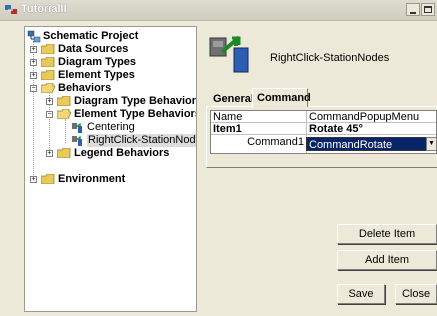  What do you see at coordinates (34, 36) in the screenshot?
I see `schematic-project-icon` at bounding box center [34, 36].